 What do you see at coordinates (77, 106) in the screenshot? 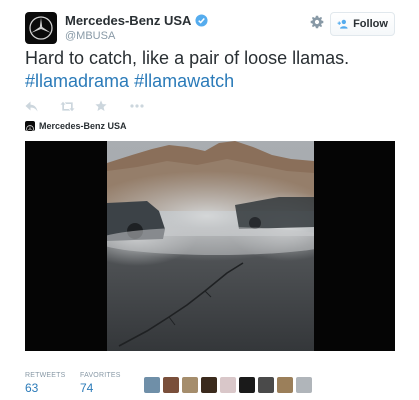
I see `retweet-button` at bounding box center [77, 106].